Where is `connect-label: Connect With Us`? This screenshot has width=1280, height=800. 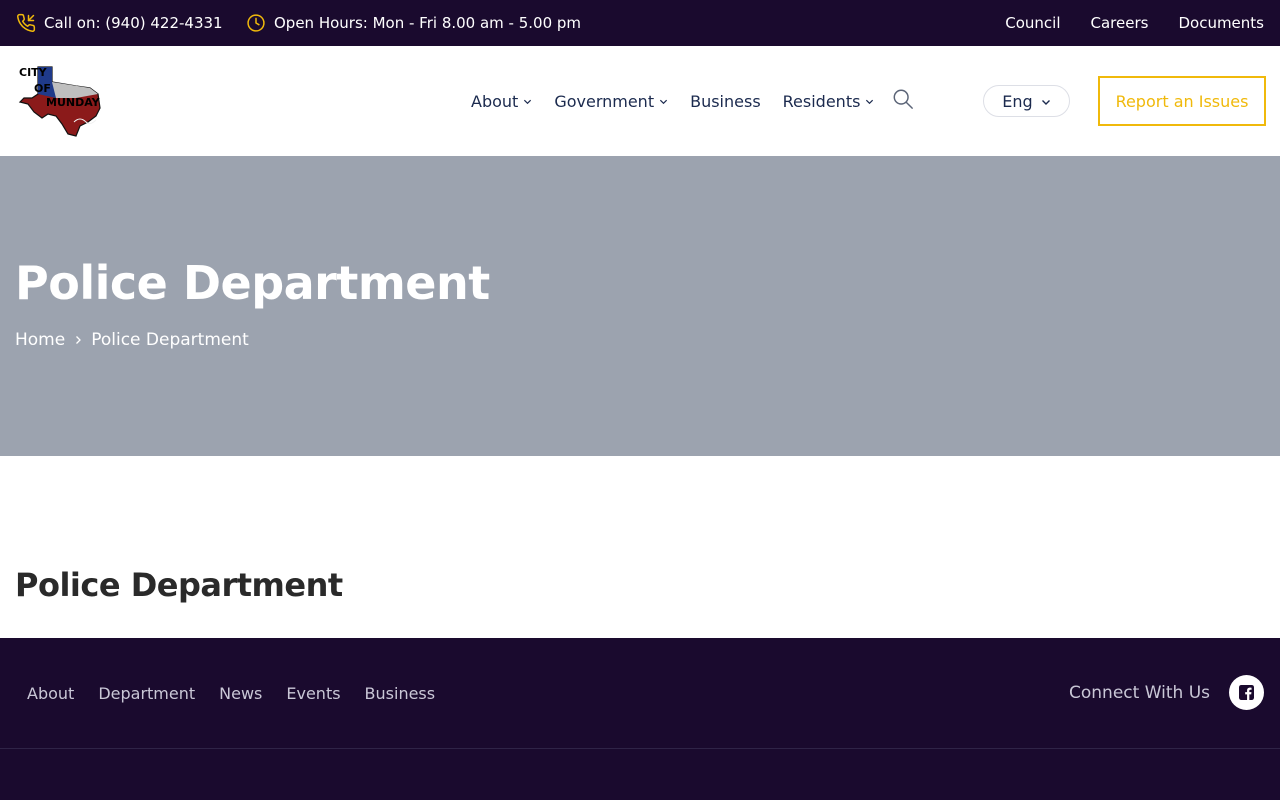 connect-label: Connect With Us is located at coordinates (1139, 693).